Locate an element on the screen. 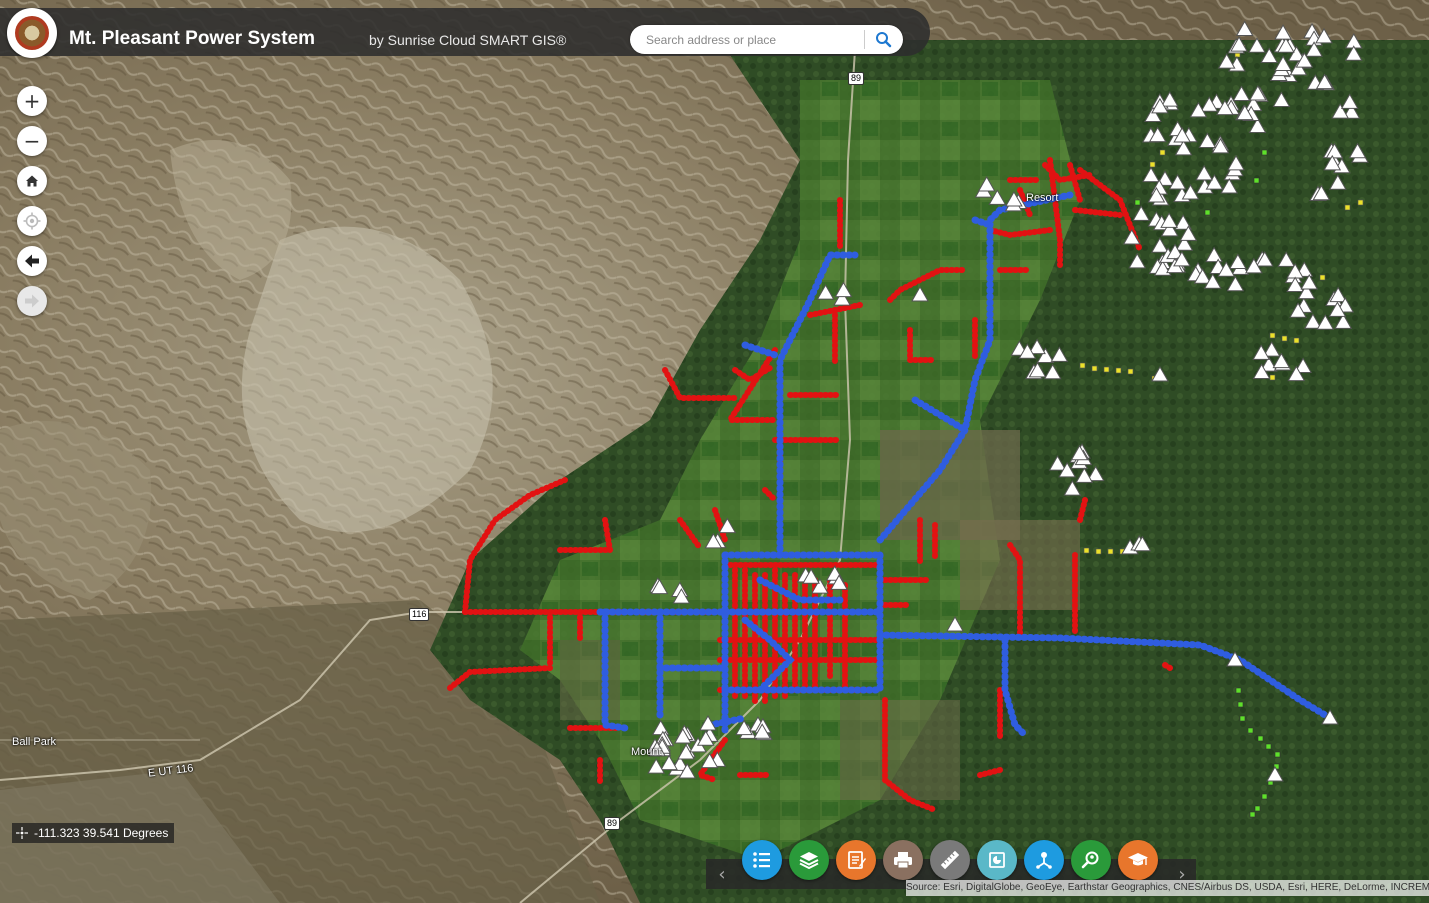 The image size is (1429, 903). printer-icon is located at coordinates (903, 860).